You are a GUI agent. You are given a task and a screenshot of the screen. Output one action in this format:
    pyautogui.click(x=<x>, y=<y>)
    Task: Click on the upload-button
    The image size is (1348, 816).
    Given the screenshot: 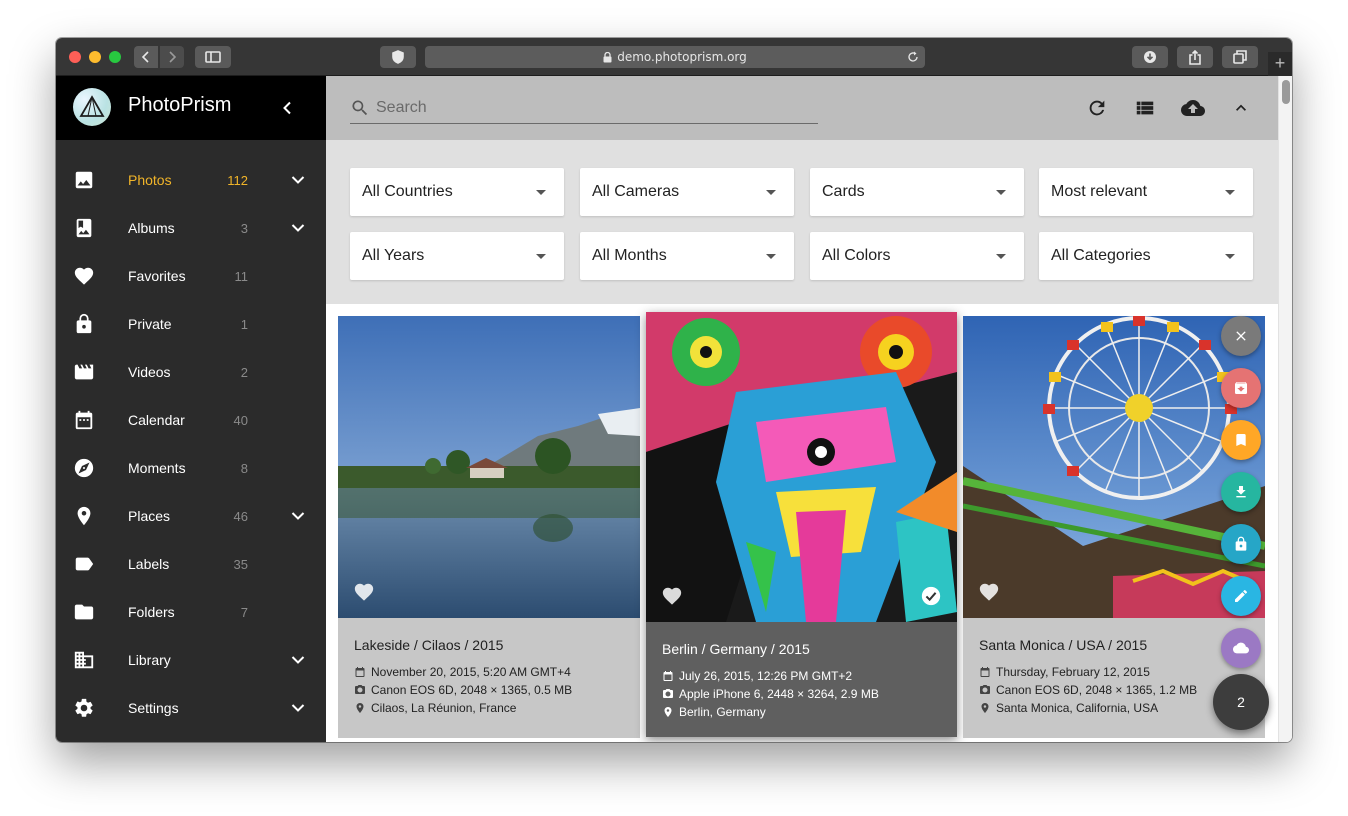 What is the action you would take?
    pyautogui.click(x=1193, y=108)
    